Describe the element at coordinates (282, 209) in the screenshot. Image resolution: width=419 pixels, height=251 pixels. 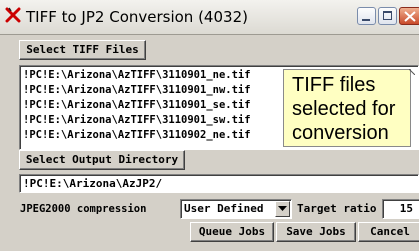
I see `dropdown-arrow-icon` at that location.